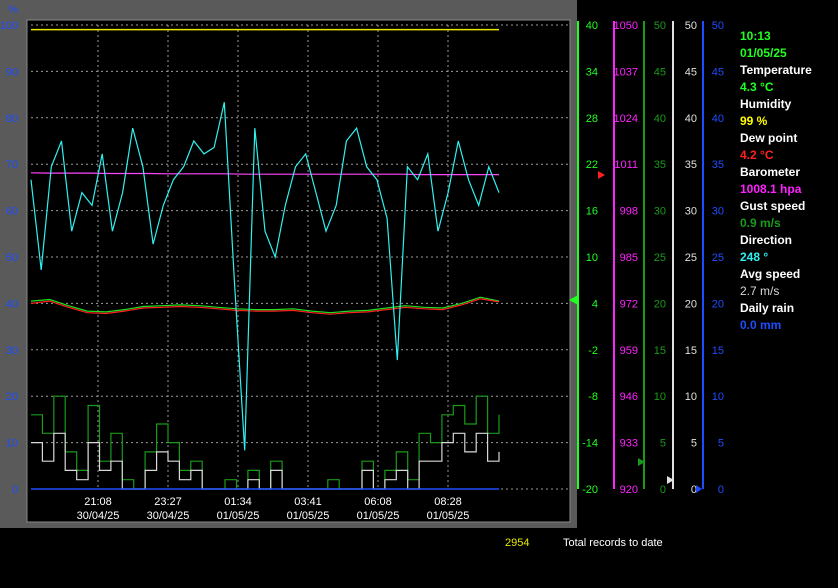 The width and height of the screenshot is (838, 588). What do you see at coordinates (660, 212) in the screenshot?
I see `tick-label-gust: 30` at bounding box center [660, 212].